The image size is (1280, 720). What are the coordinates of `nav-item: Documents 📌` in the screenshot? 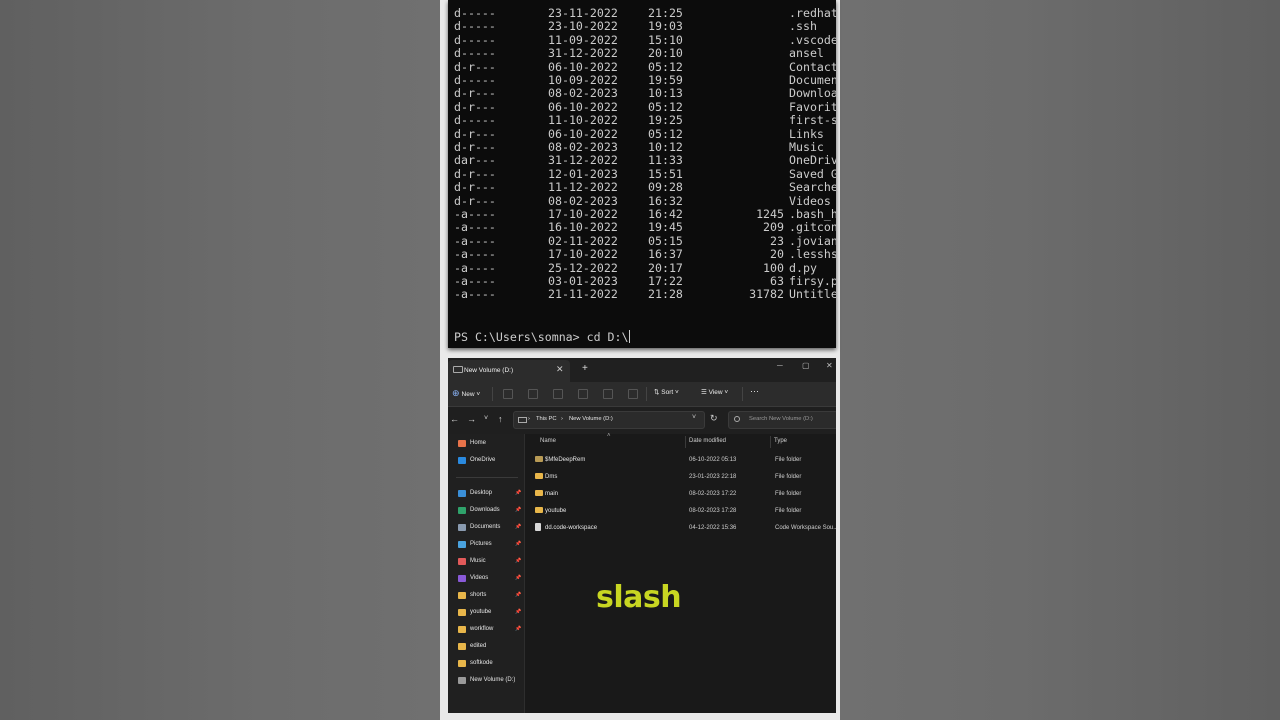 It's located at (486, 528).